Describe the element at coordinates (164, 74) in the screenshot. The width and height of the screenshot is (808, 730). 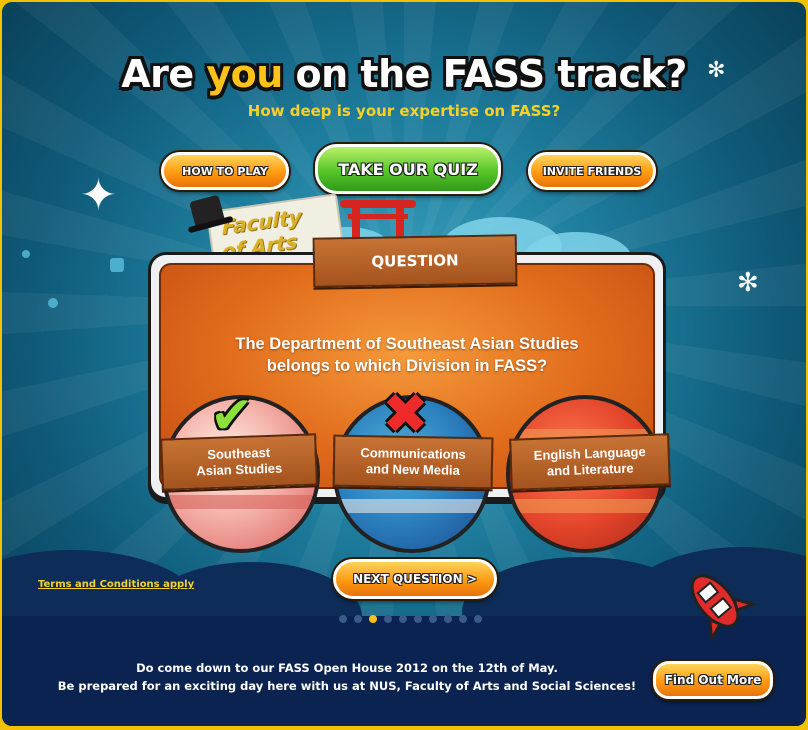
I see `title-text: Are` at that location.